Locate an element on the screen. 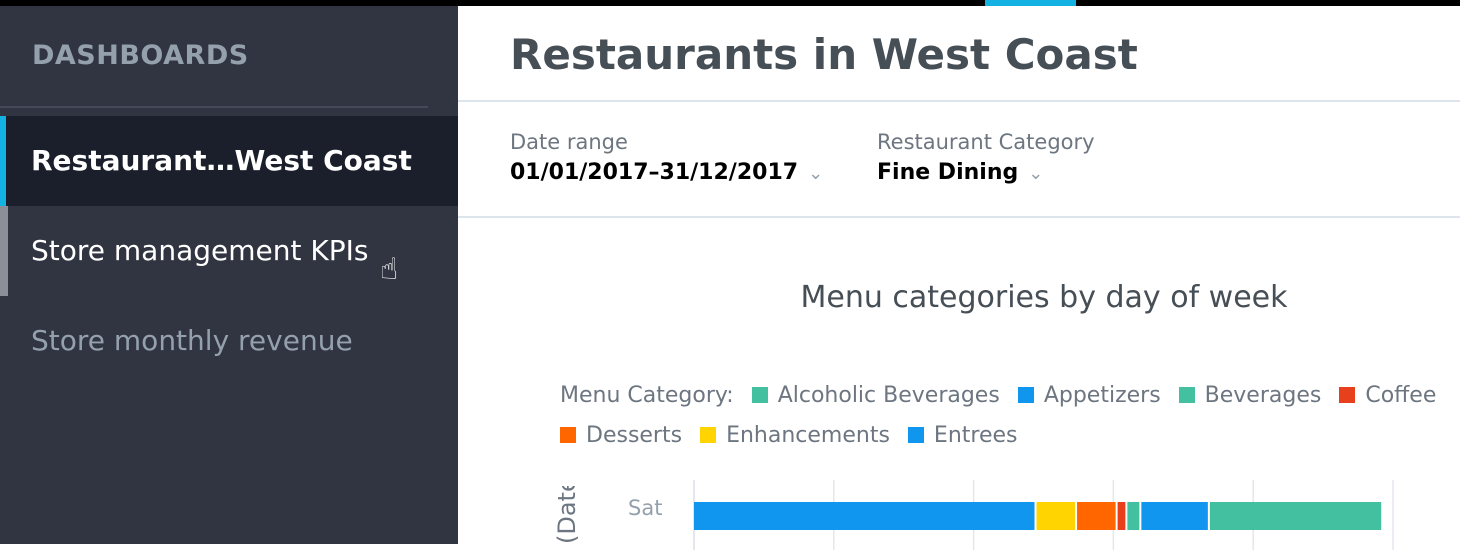 This screenshot has width=1460, height=550. legend-label: Appetizers is located at coordinates (1102, 395).